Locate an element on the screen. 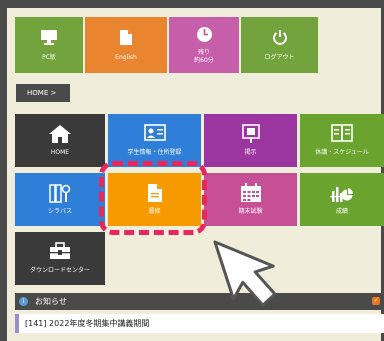  clock-icon is located at coordinates (204, 36).